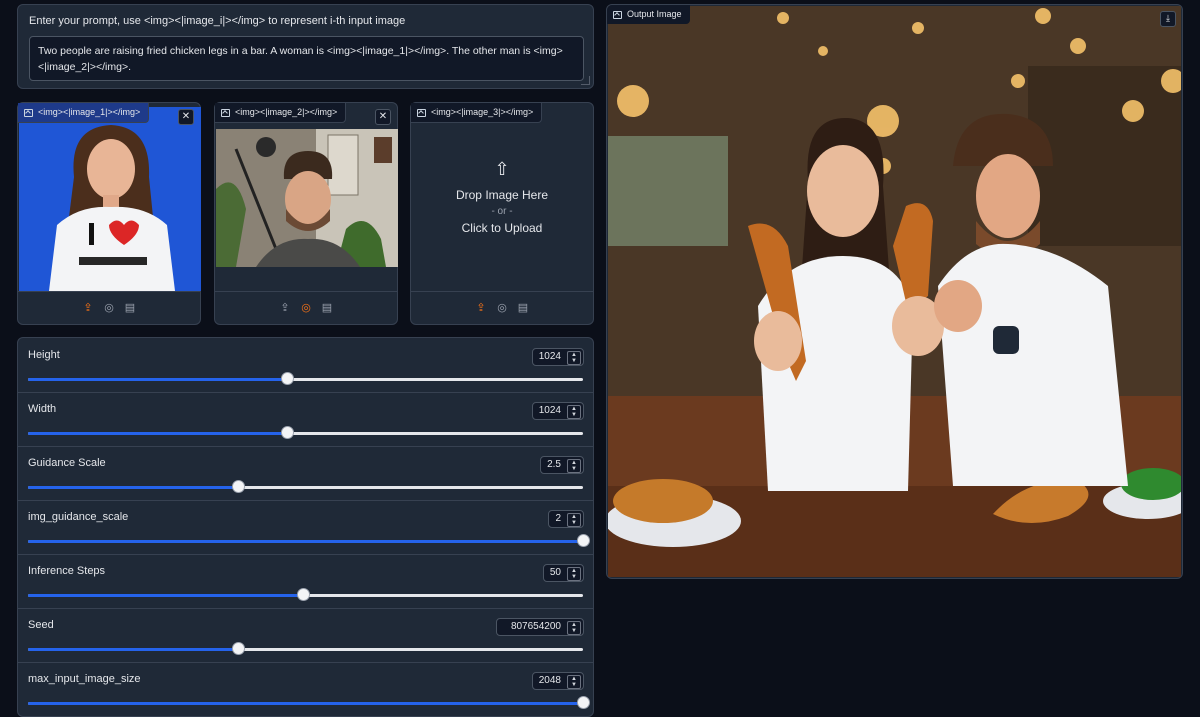 The width and height of the screenshot is (1200, 717). I want to click on slider-max-input-image-size: max_input_image_size 2048 ▲ ▼, so click(305, 689).